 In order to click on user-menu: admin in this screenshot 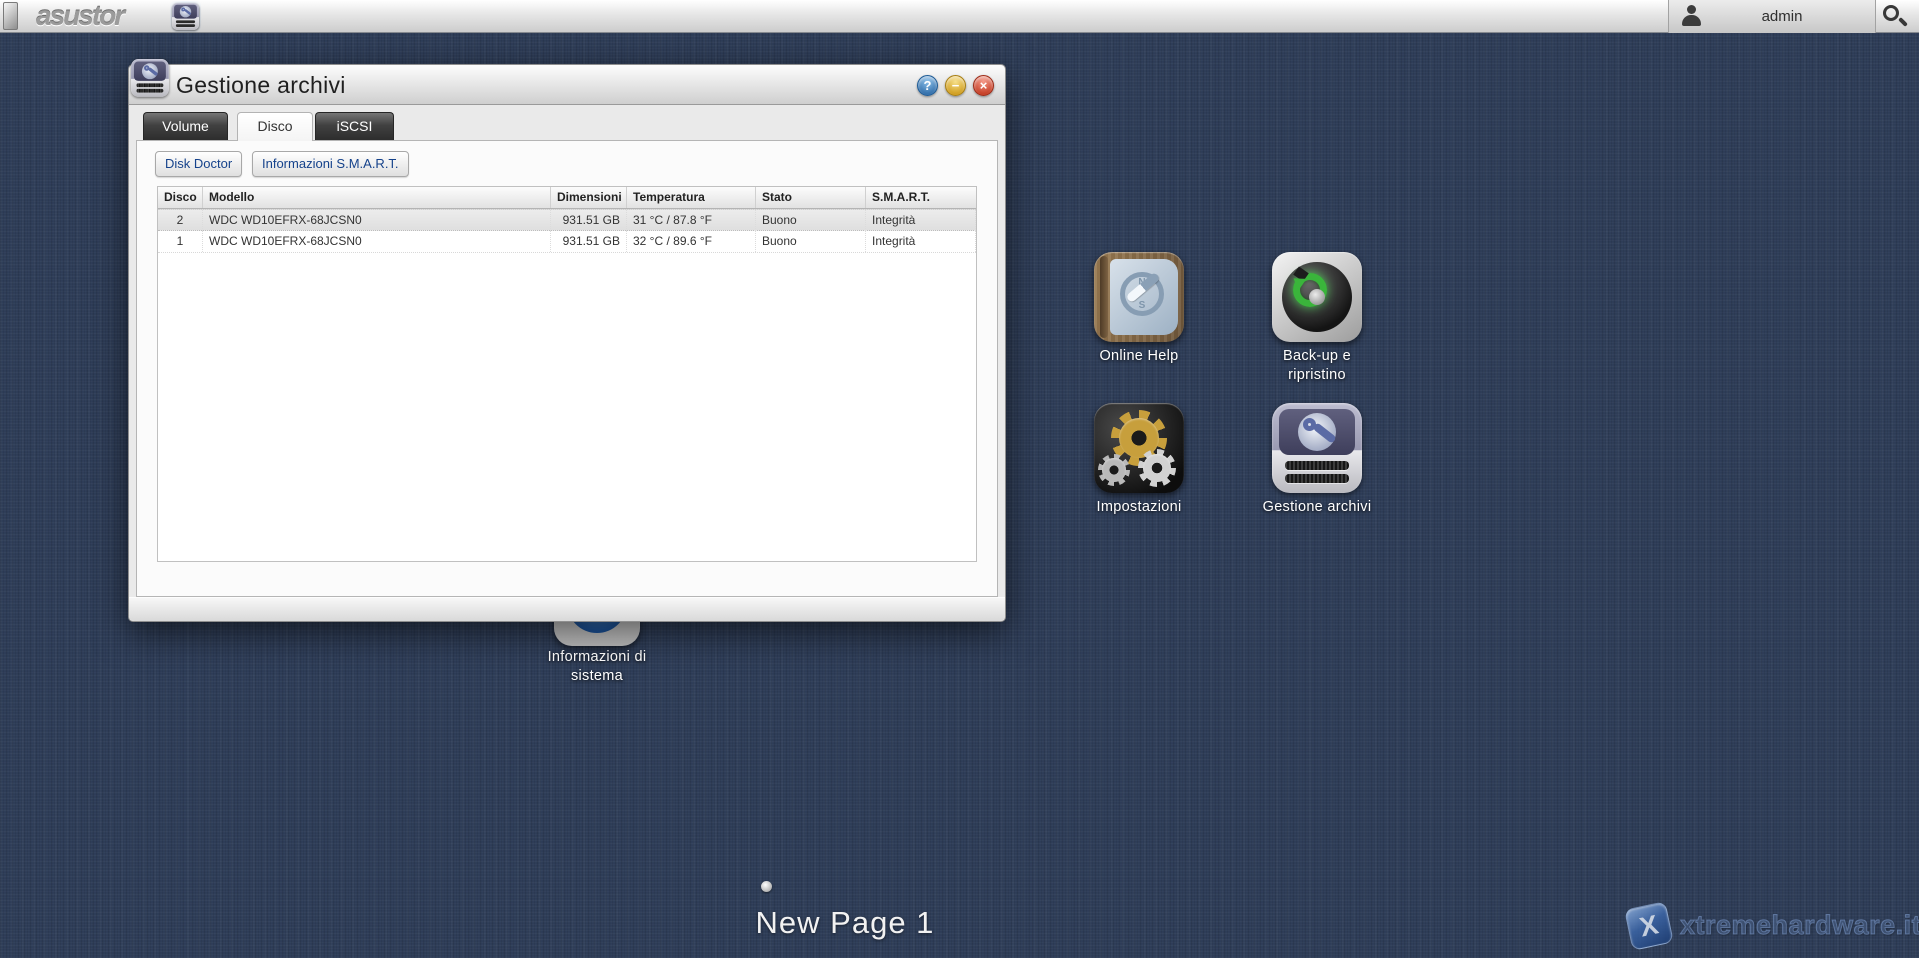, I will do `click(1772, 16)`.